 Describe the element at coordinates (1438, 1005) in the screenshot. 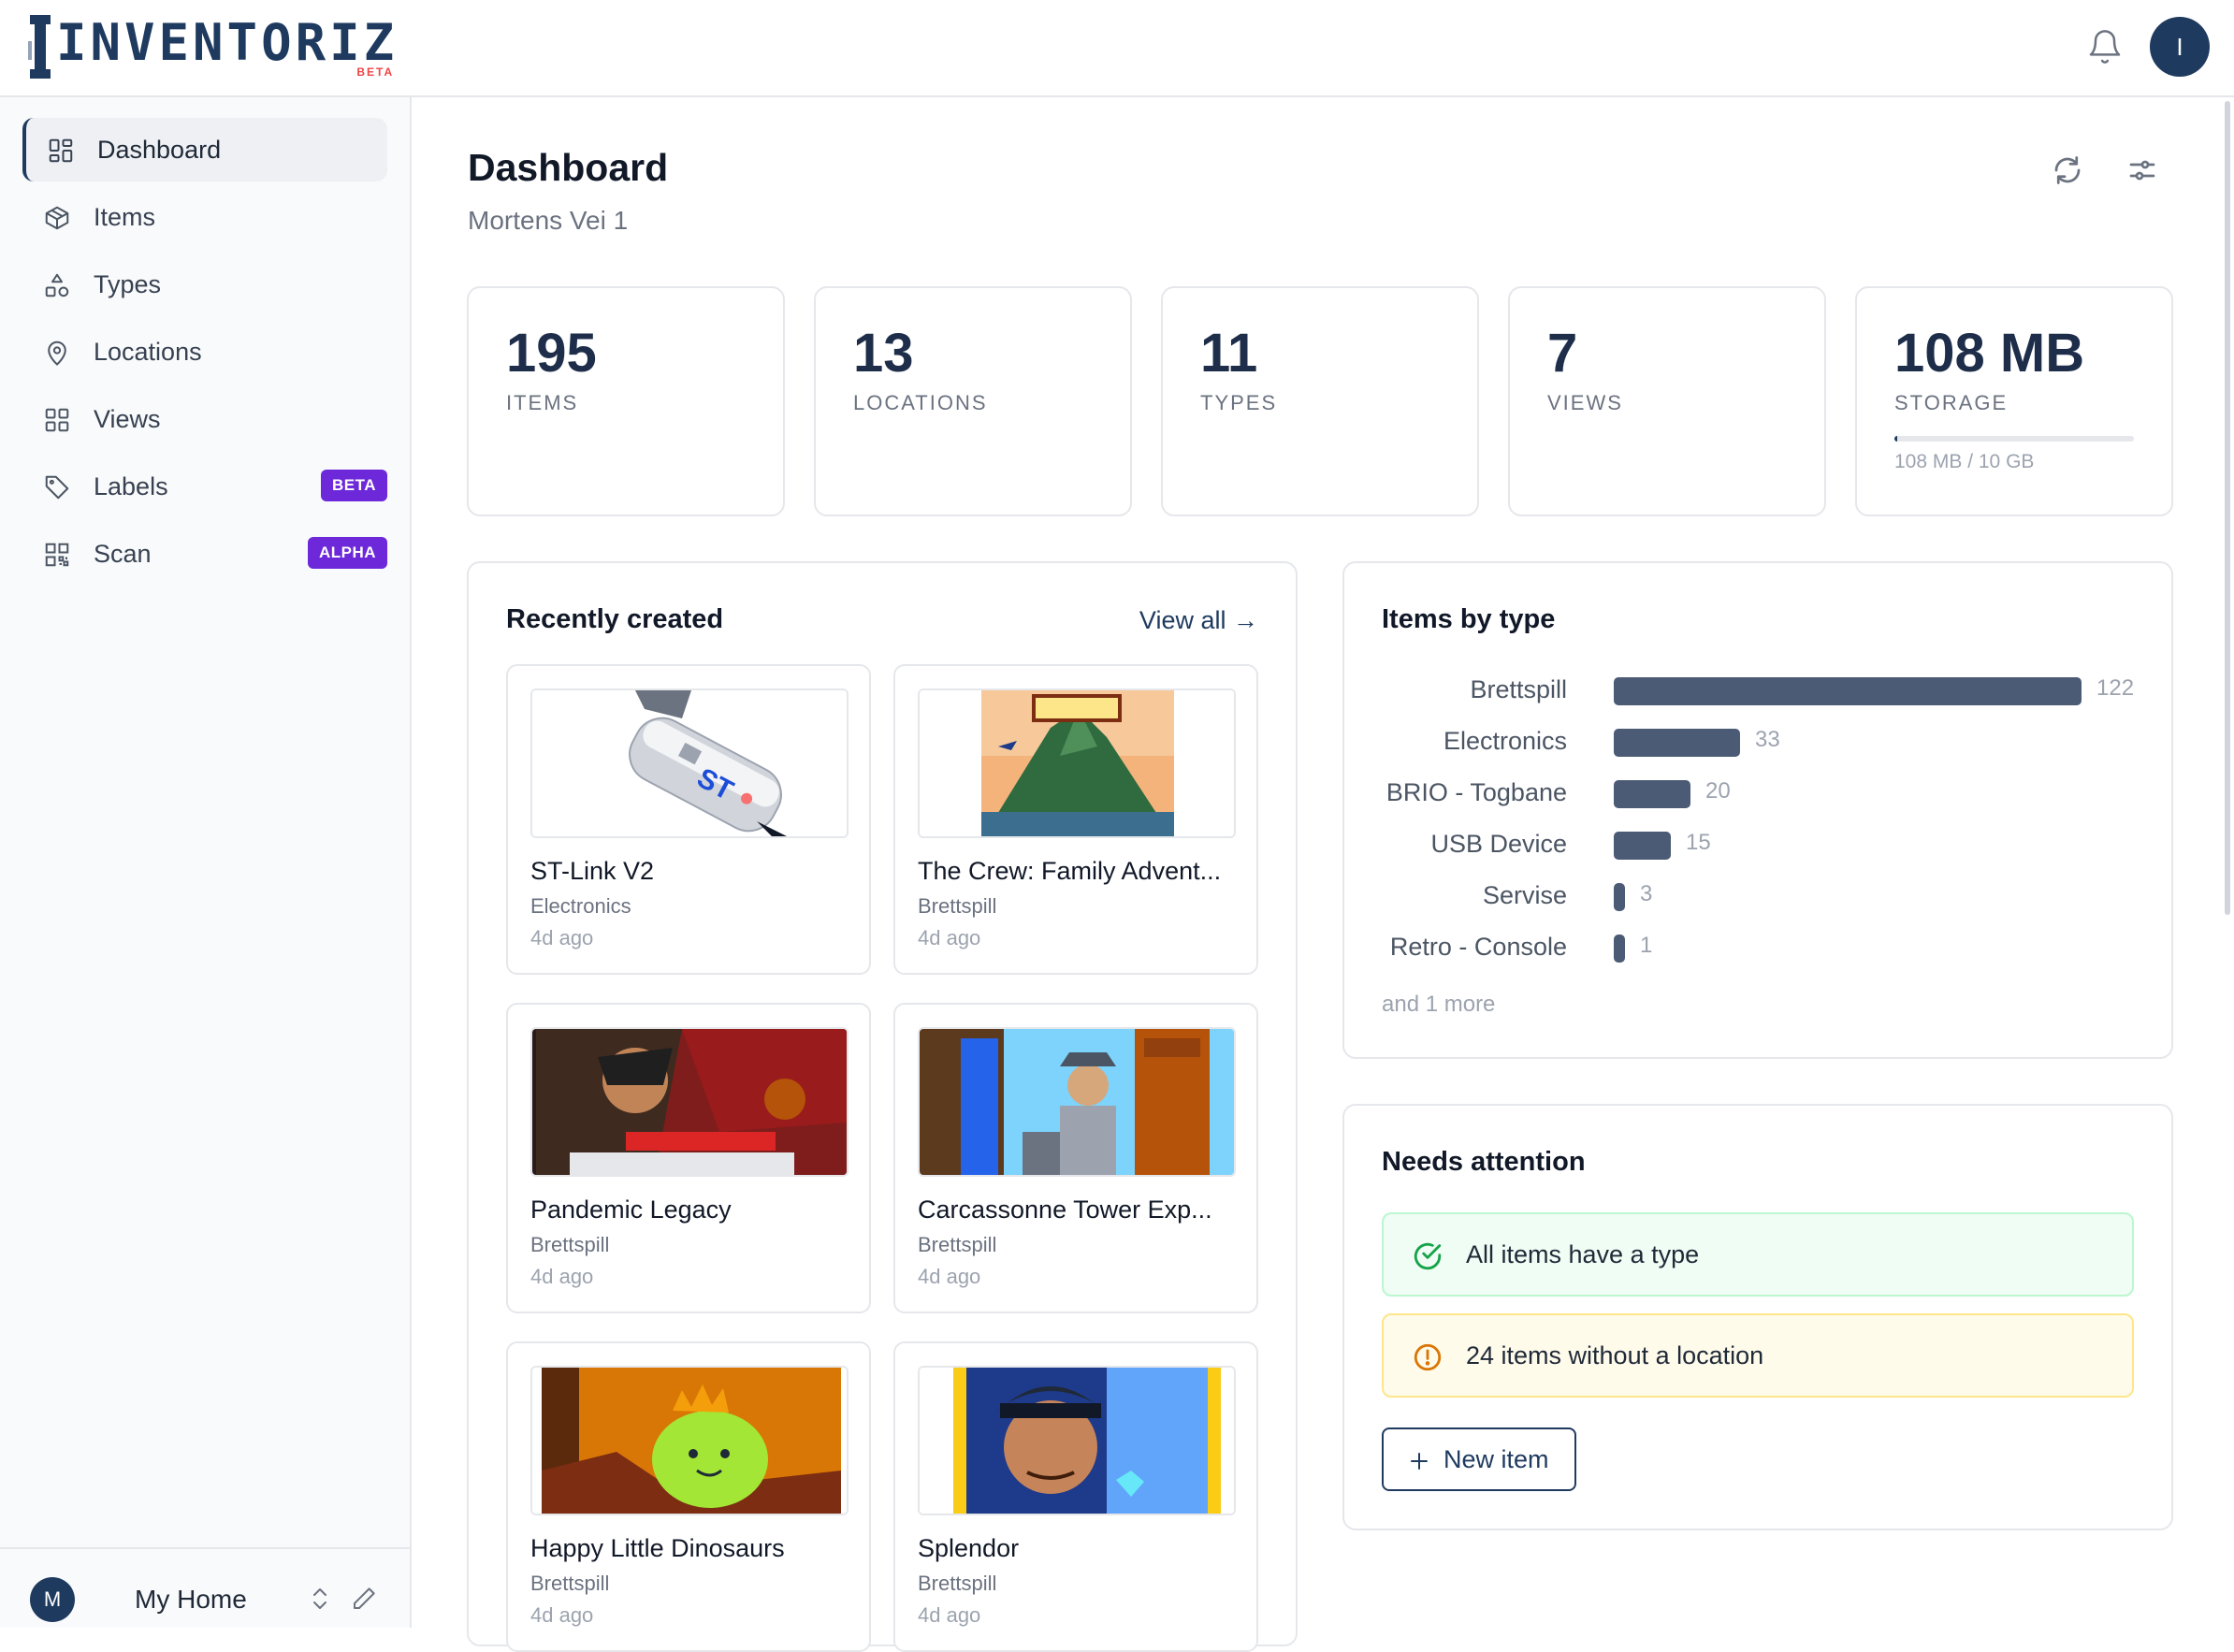

I see `and-more-link: and 1 more` at that location.